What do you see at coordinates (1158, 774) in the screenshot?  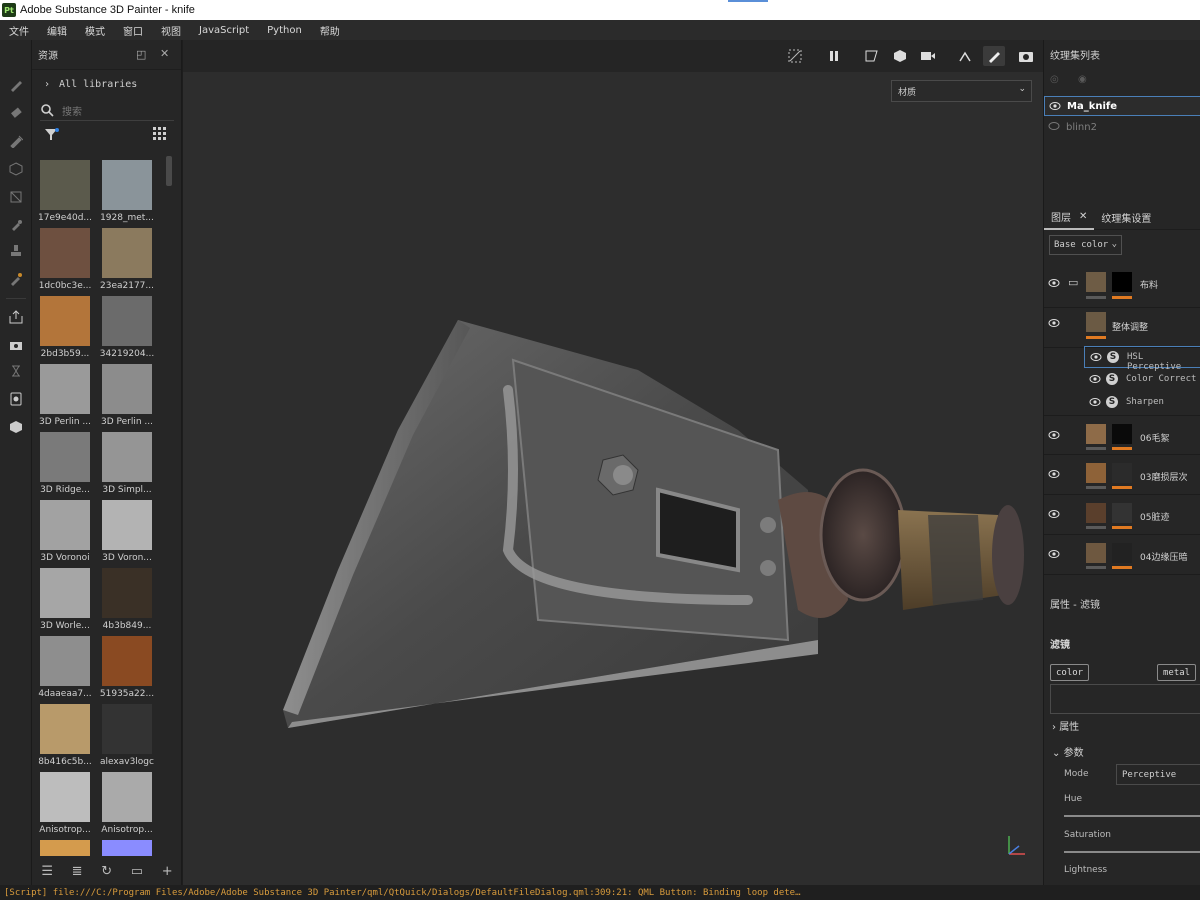 I see `mode-dropdown: Perceptive` at bounding box center [1158, 774].